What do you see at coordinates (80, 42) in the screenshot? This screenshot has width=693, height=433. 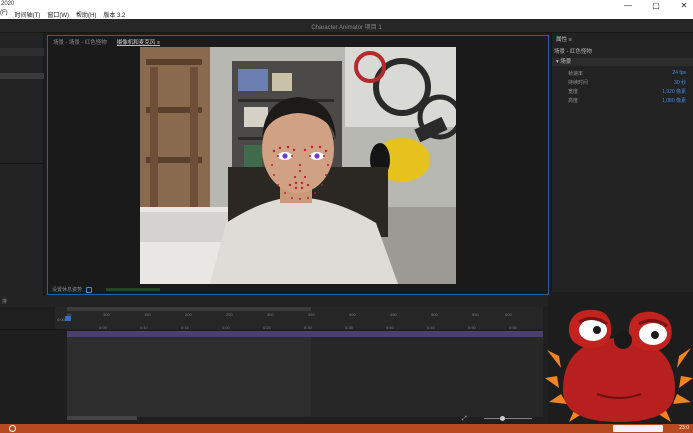 I see `tab-scene: 场景 - 场景 - 红色怪物` at bounding box center [80, 42].